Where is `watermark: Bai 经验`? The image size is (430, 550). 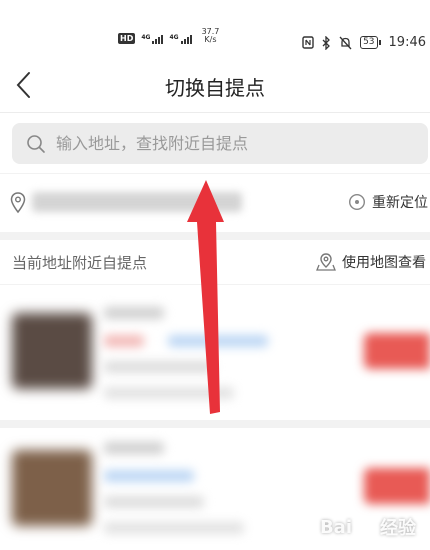 watermark: Bai 经验 is located at coordinates (368, 527).